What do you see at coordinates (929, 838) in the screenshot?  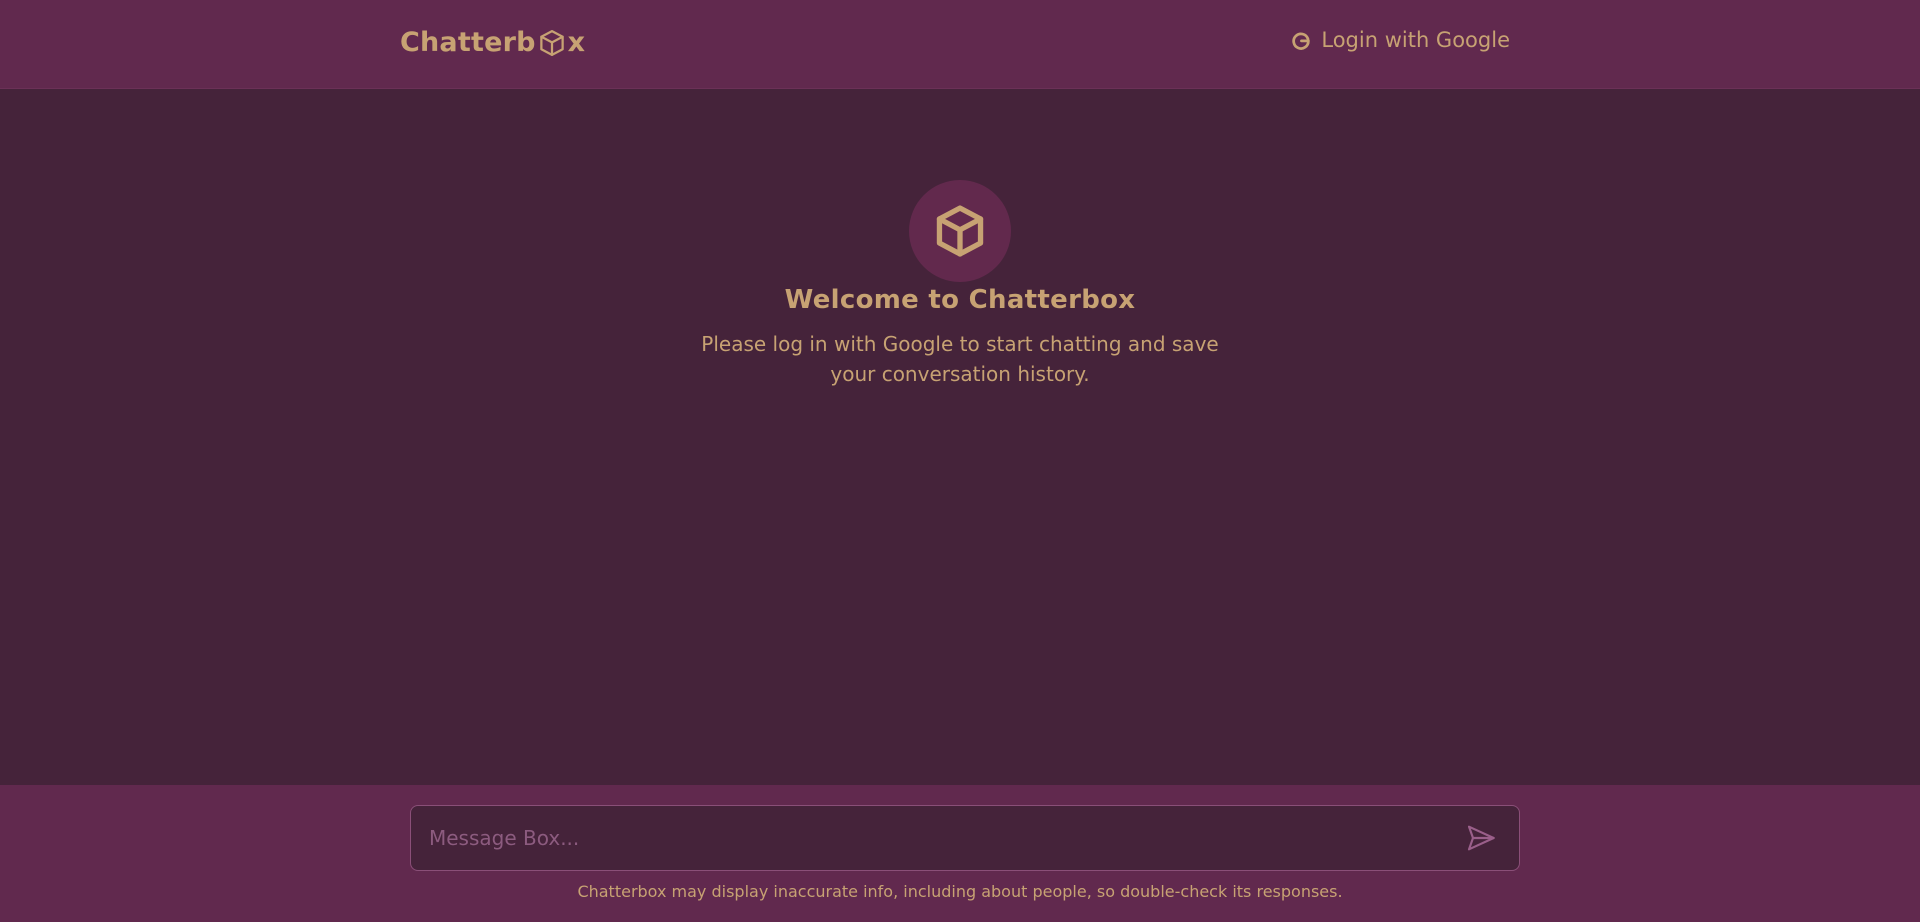 I see `message-input` at bounding box center [929, 838].